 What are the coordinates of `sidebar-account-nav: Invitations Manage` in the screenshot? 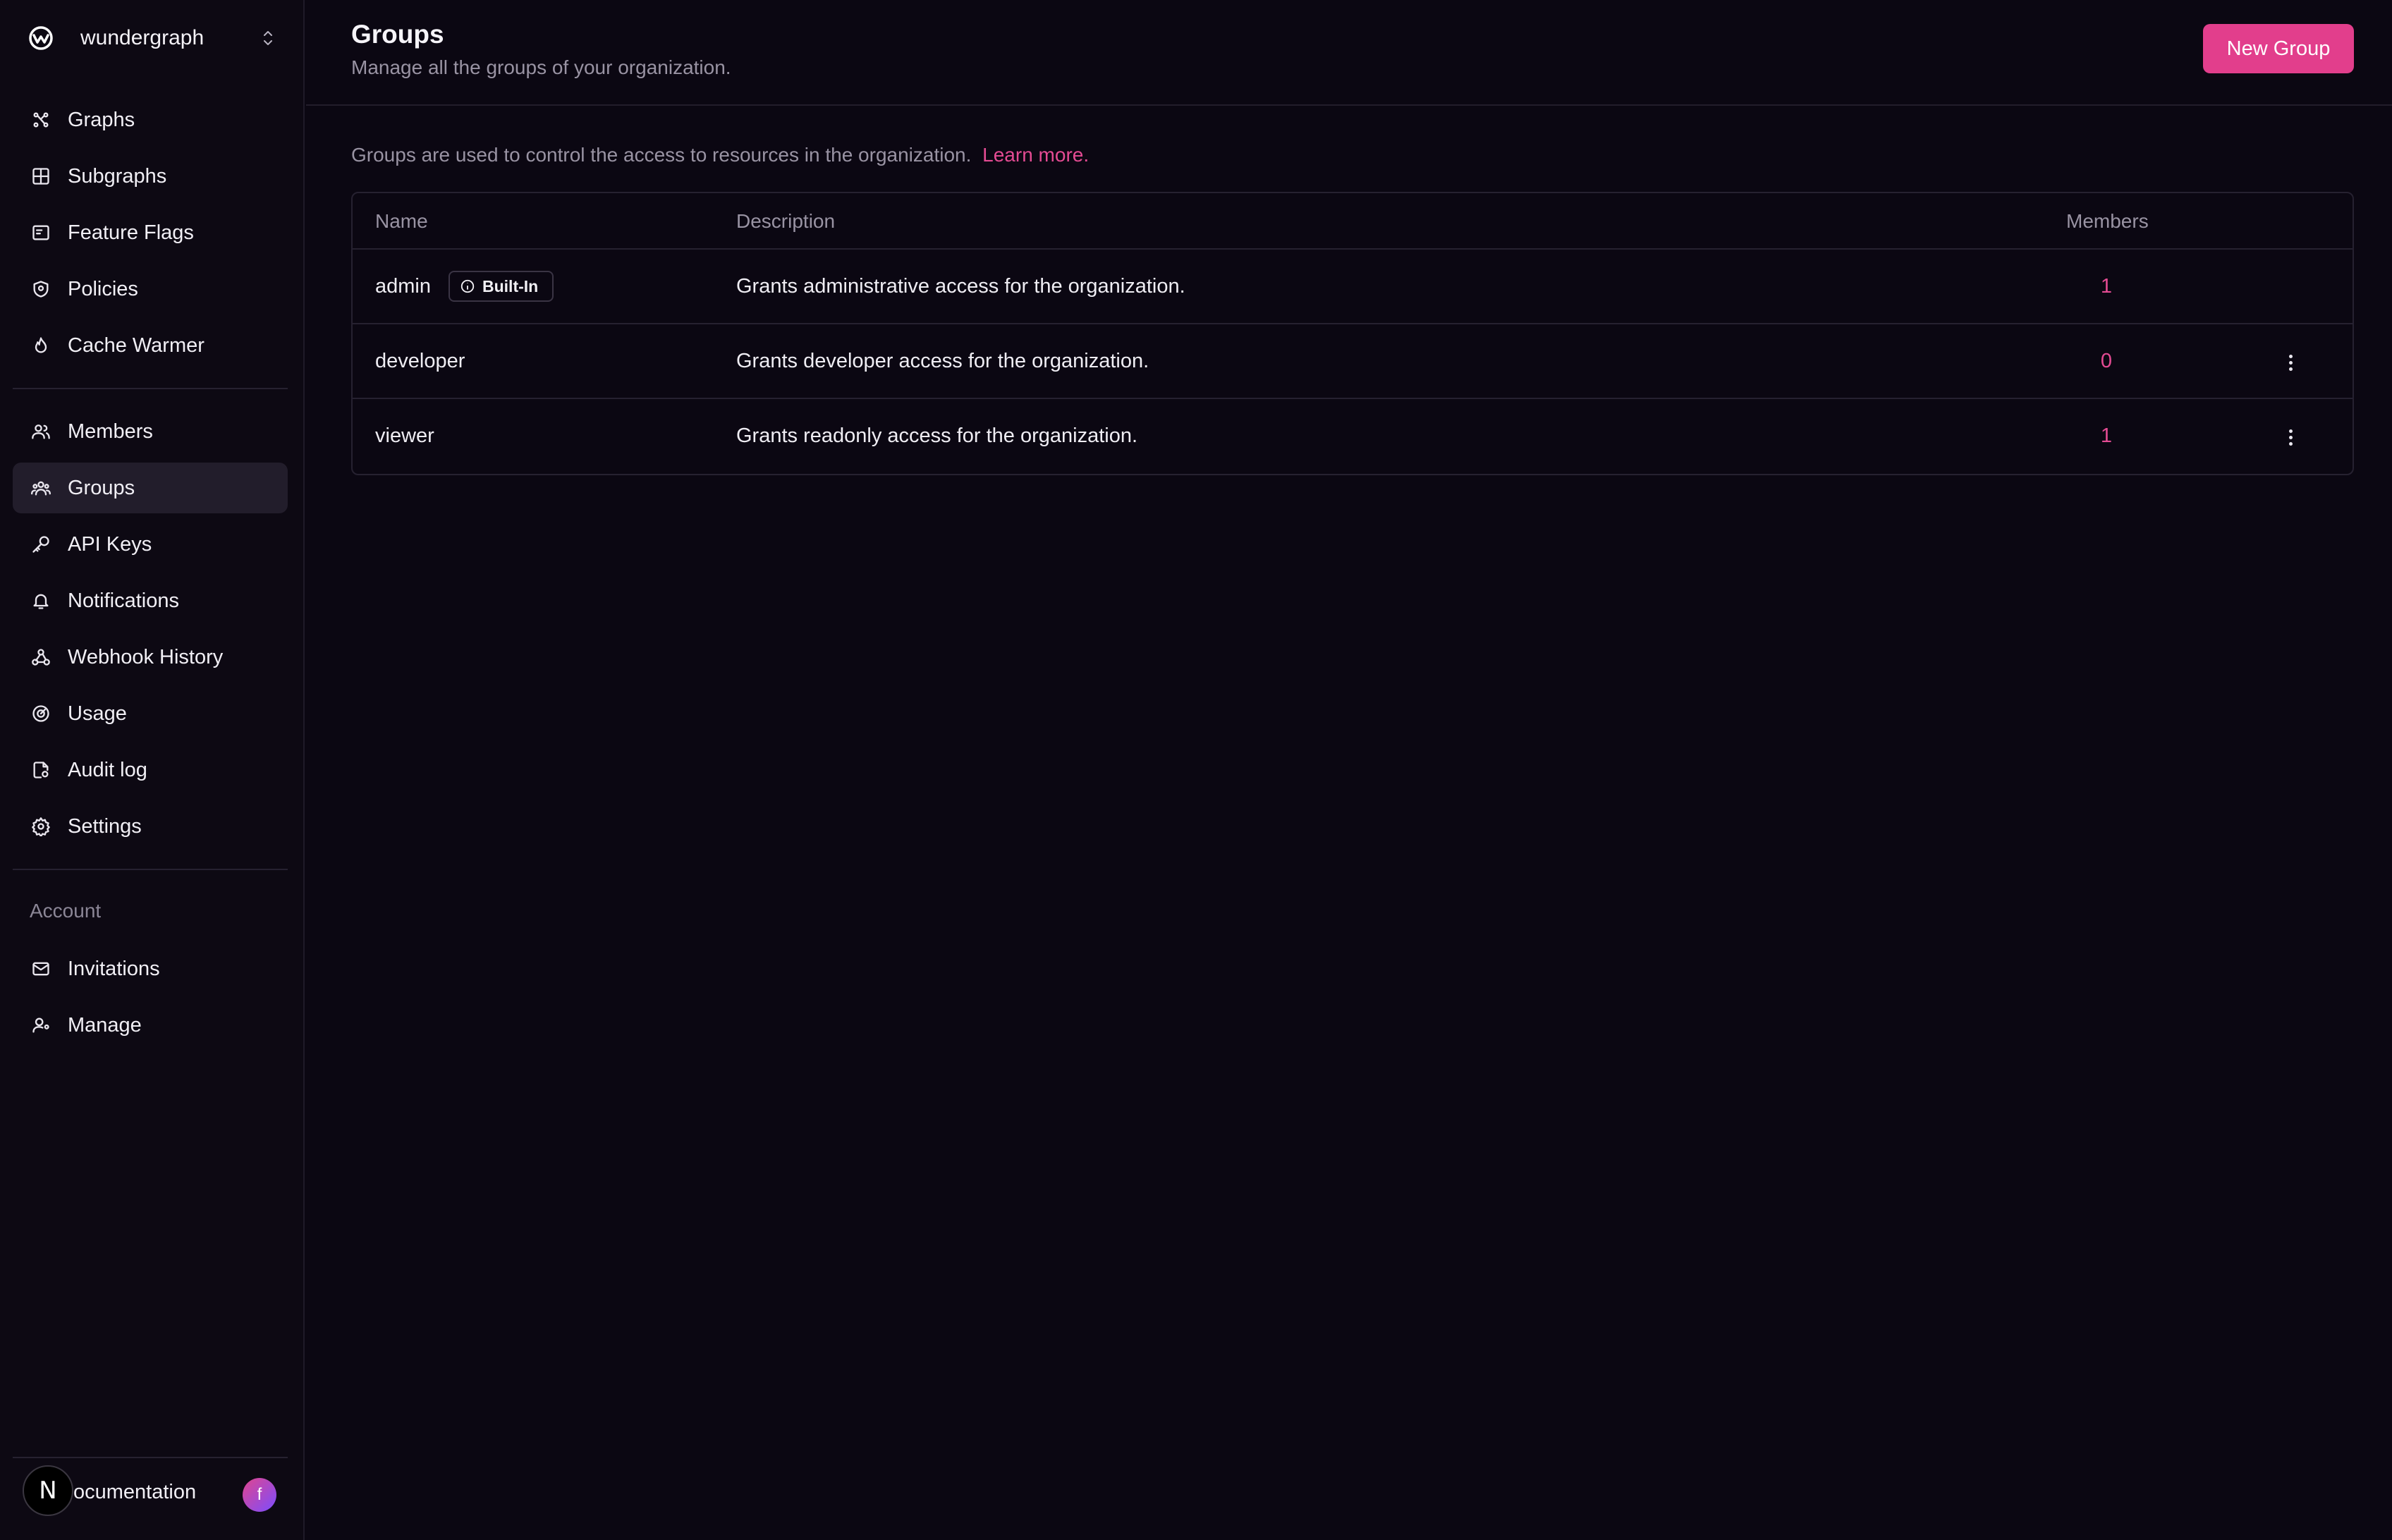 It's located at (150, 1000).